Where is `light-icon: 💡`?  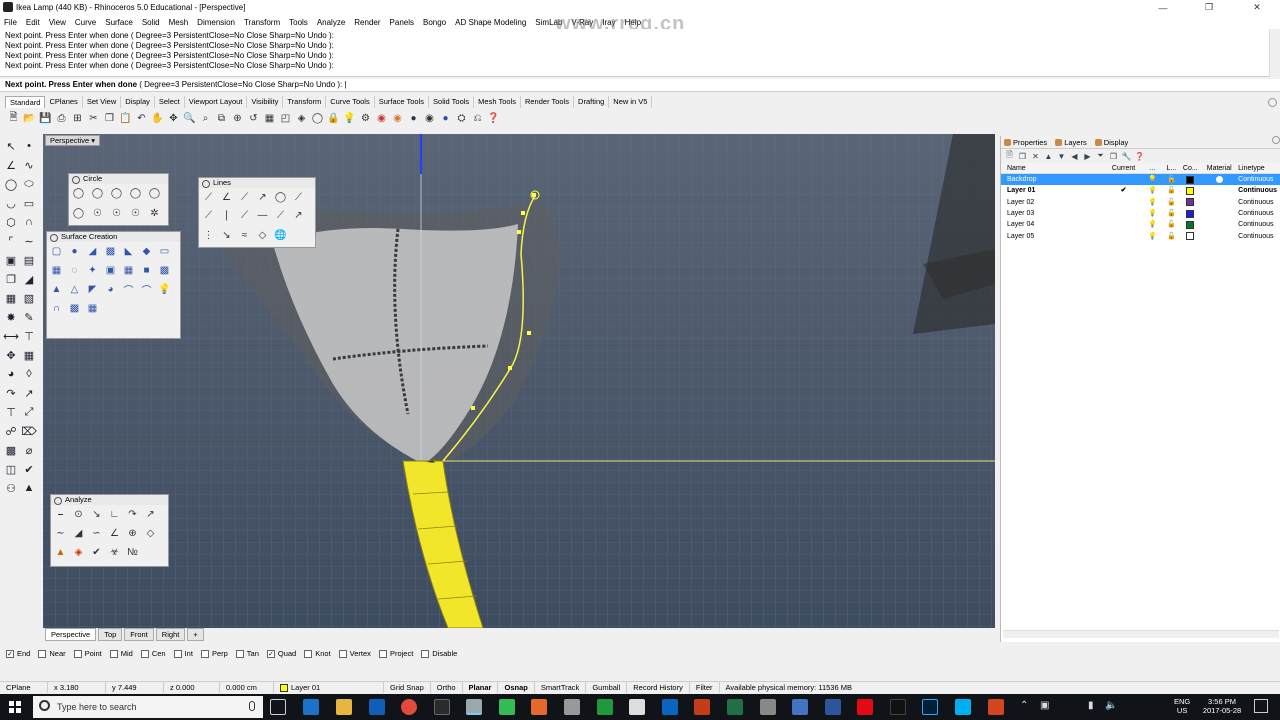
light-icon: 💡 is located at coordinates (349, 118).